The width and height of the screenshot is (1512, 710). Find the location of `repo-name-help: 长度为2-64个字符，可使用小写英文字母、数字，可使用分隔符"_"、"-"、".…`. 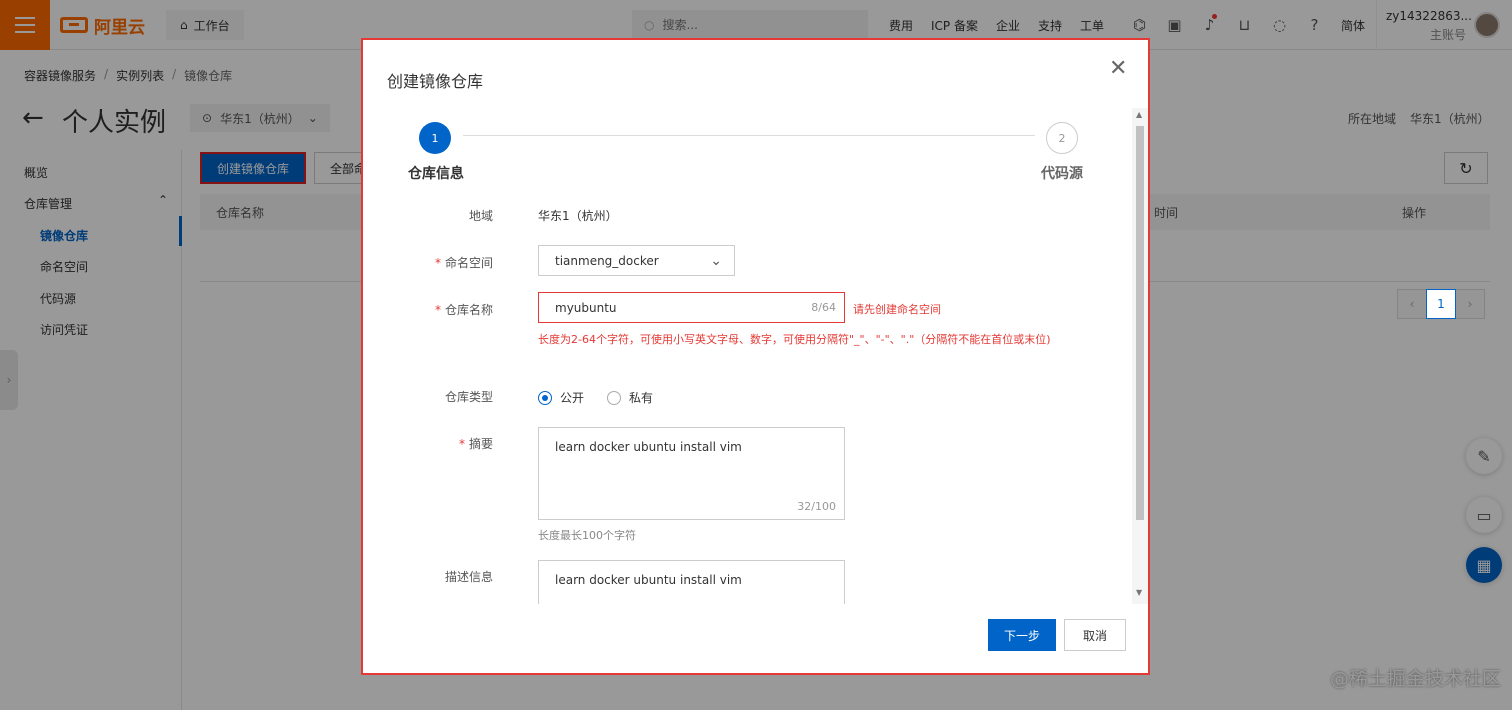

repo-name-help: 长度为2-64个字符，可使用小写英文字母、数字，可使用分隔符"_"、"-"、".… is located at coordinates (794, 339).